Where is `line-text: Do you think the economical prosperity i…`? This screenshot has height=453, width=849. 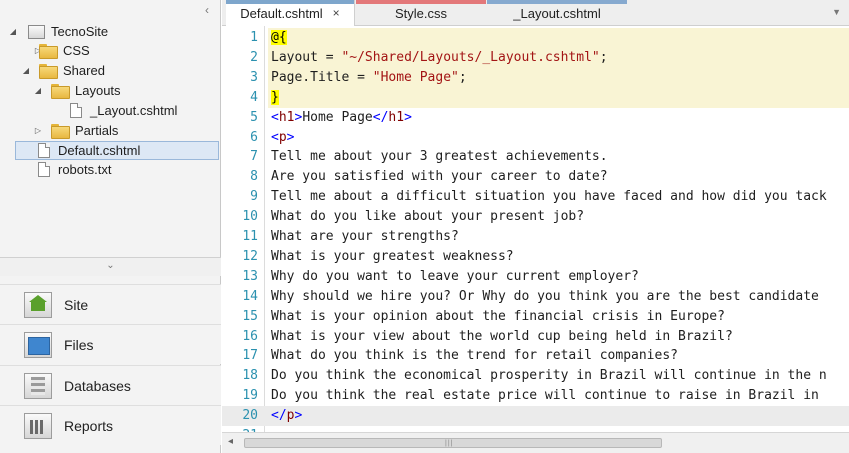
line-text: Do you think the economical prosperity i… is located at coordinates (549, 376).